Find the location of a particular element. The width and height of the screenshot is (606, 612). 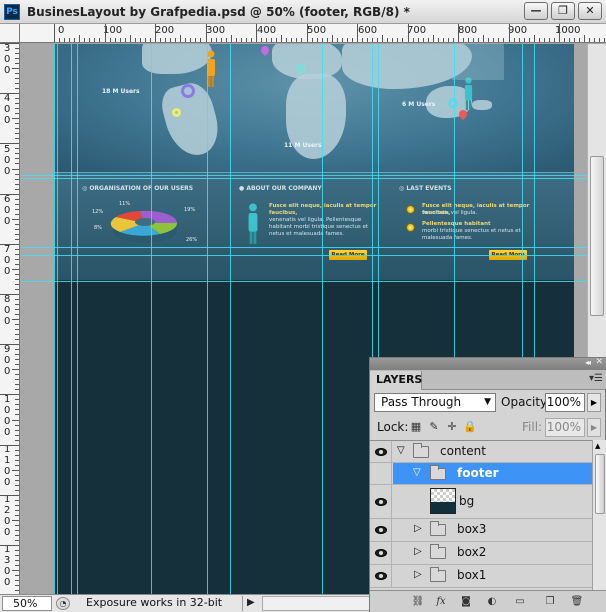

layer-row-box1: ▷ box1 is located at coordinates (481, 576).